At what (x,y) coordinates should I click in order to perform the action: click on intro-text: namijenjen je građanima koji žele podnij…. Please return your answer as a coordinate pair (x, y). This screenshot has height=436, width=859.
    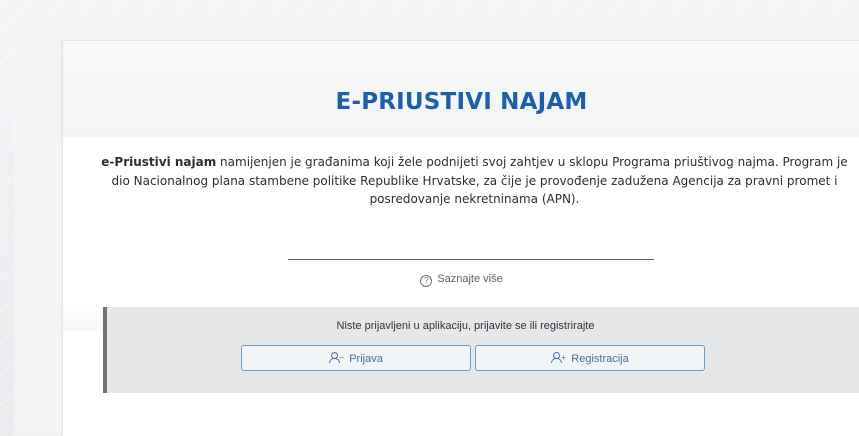
    Looking at the image, I should click on (479, 180).